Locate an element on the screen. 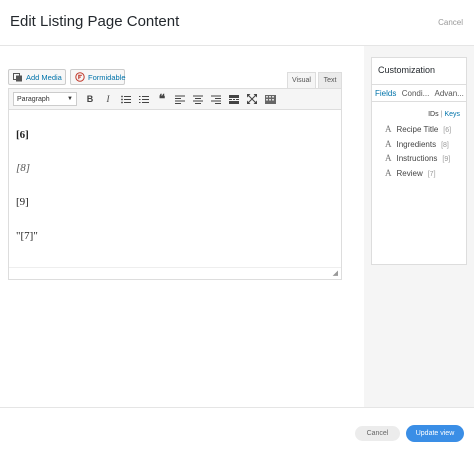  ids-keys-toggle: IDs | Keys is located at coordinates (444, 114).